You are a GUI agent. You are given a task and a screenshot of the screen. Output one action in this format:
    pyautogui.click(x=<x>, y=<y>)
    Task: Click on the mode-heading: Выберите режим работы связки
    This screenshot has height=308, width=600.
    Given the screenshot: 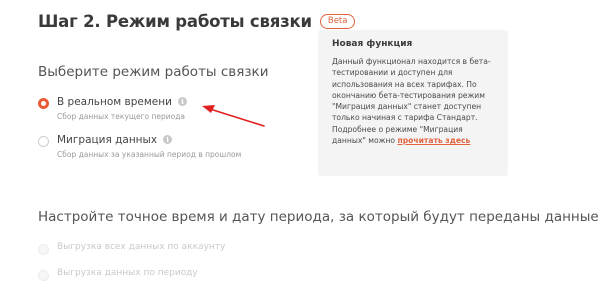 What is the action you would take?
    pyautogui.click(x=153, y=72)
    